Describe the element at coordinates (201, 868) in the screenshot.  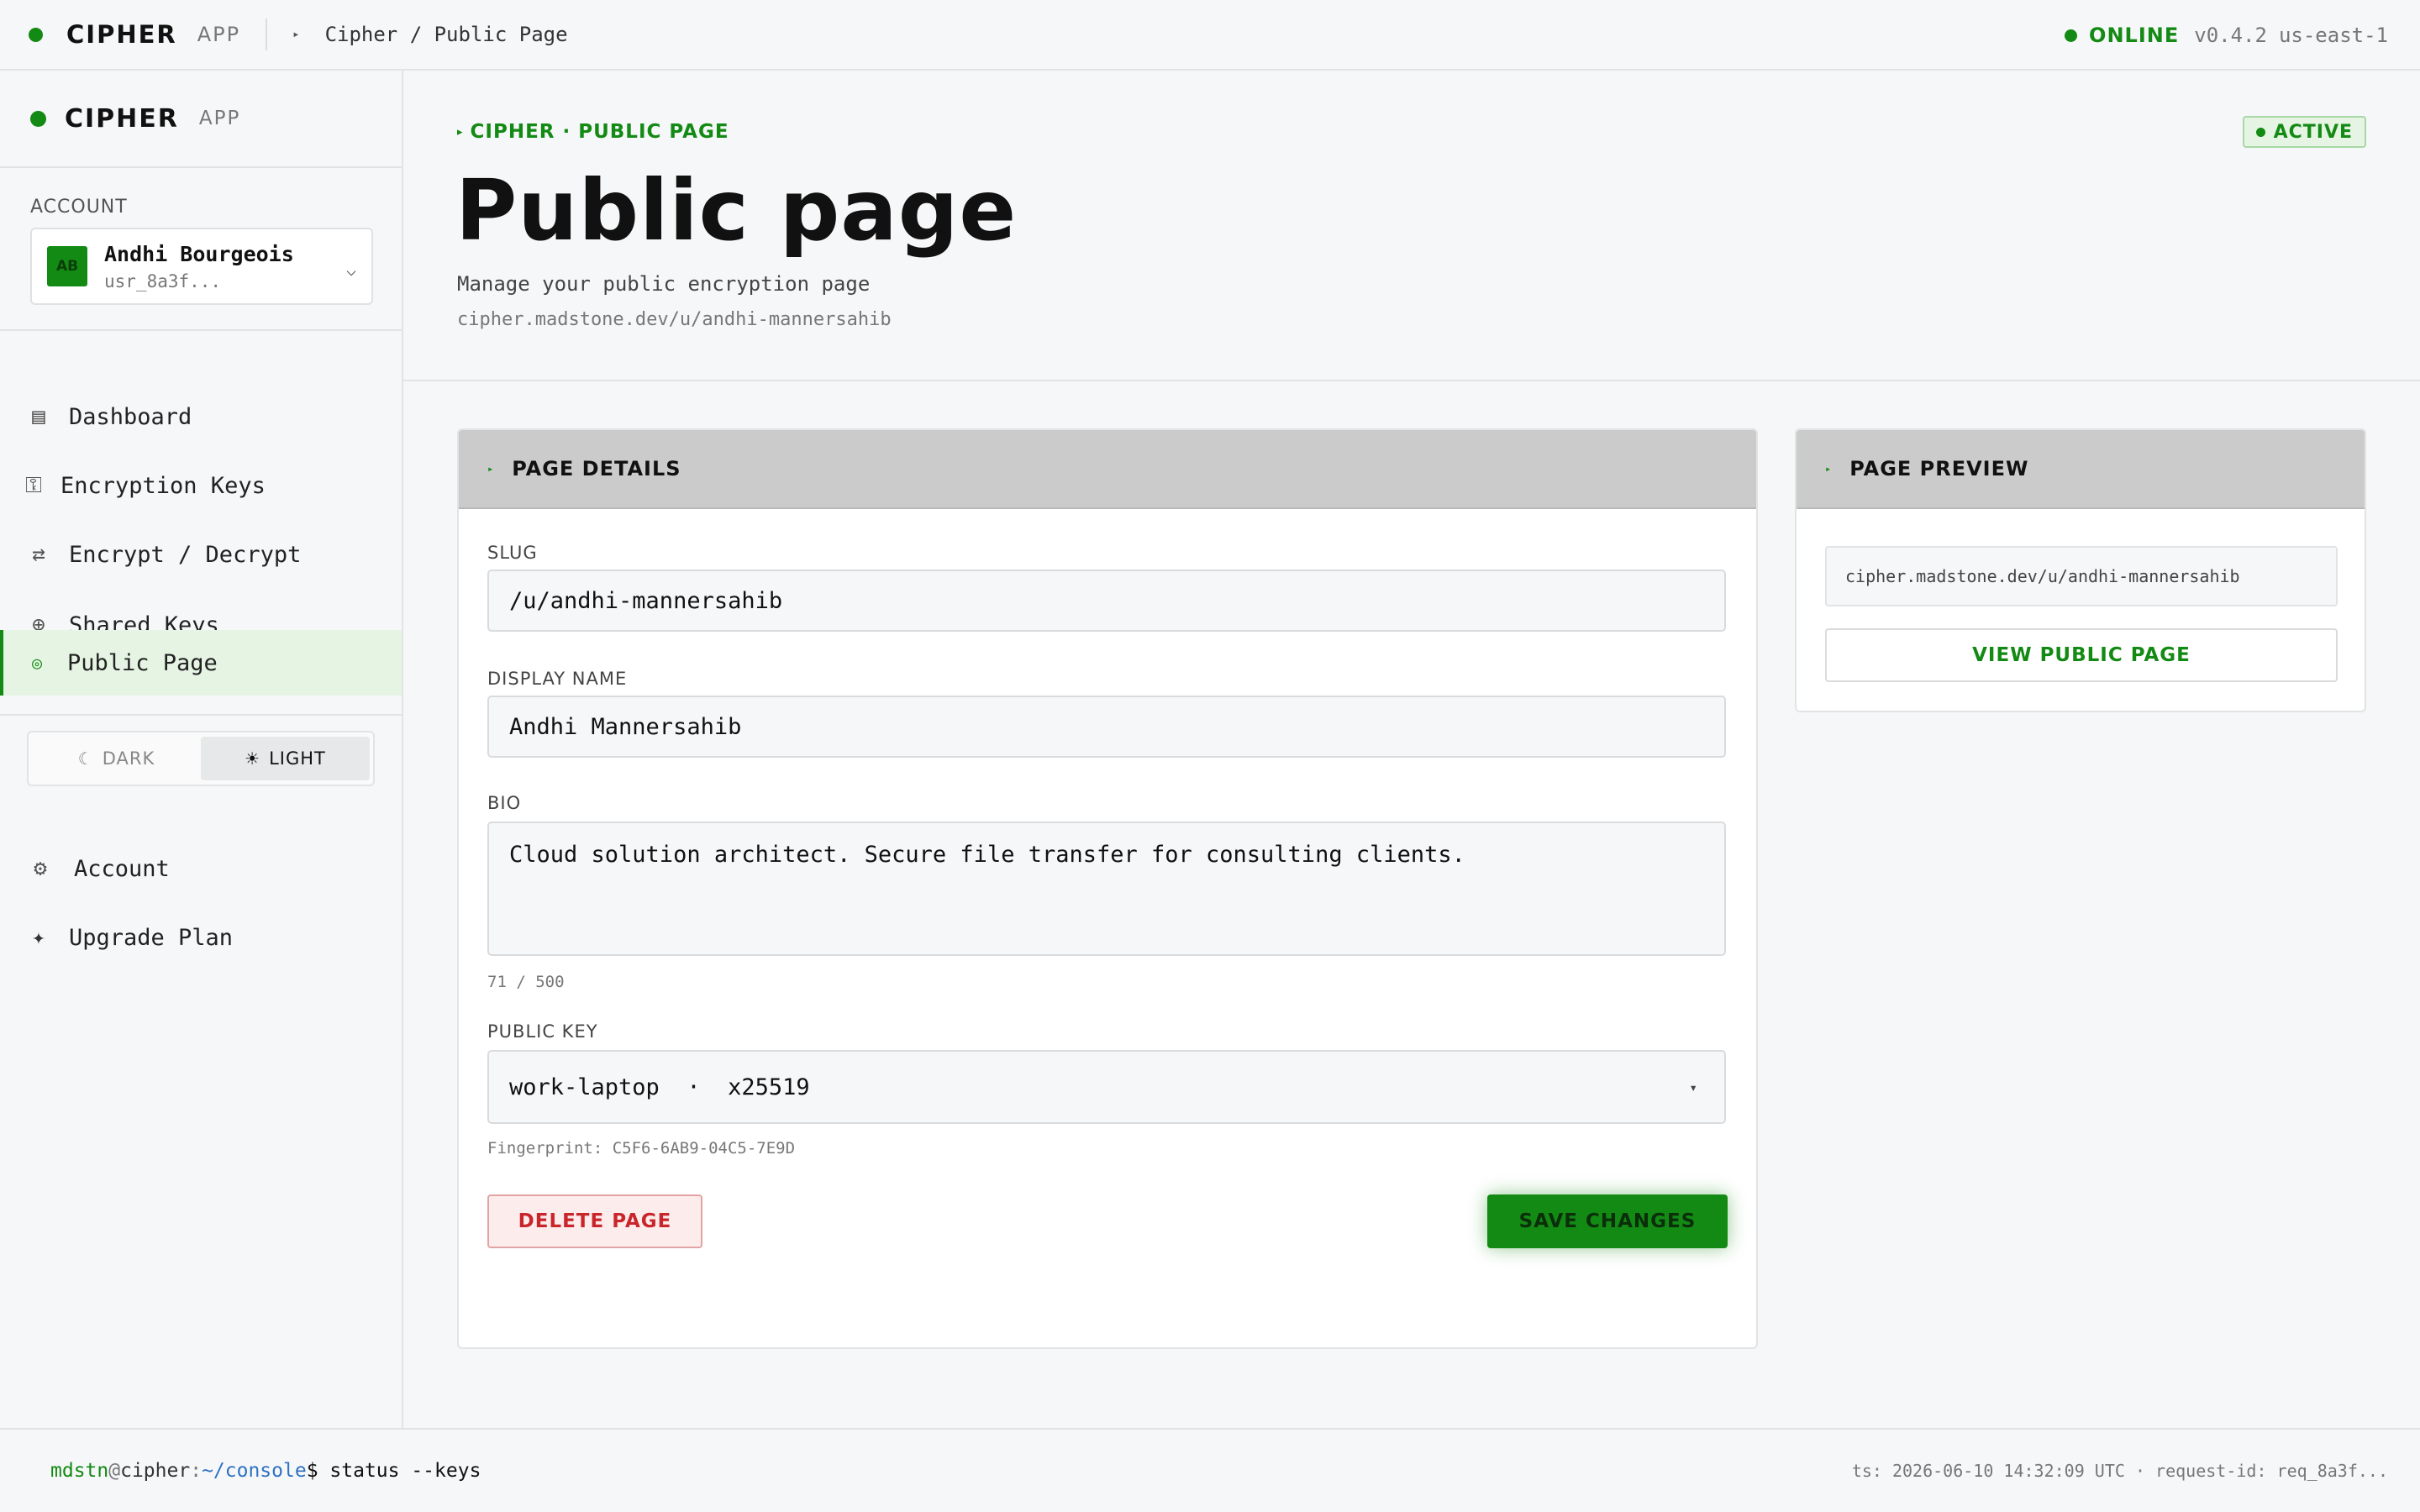
I see `sidebar-item-account: ⚙ Account` at that location.